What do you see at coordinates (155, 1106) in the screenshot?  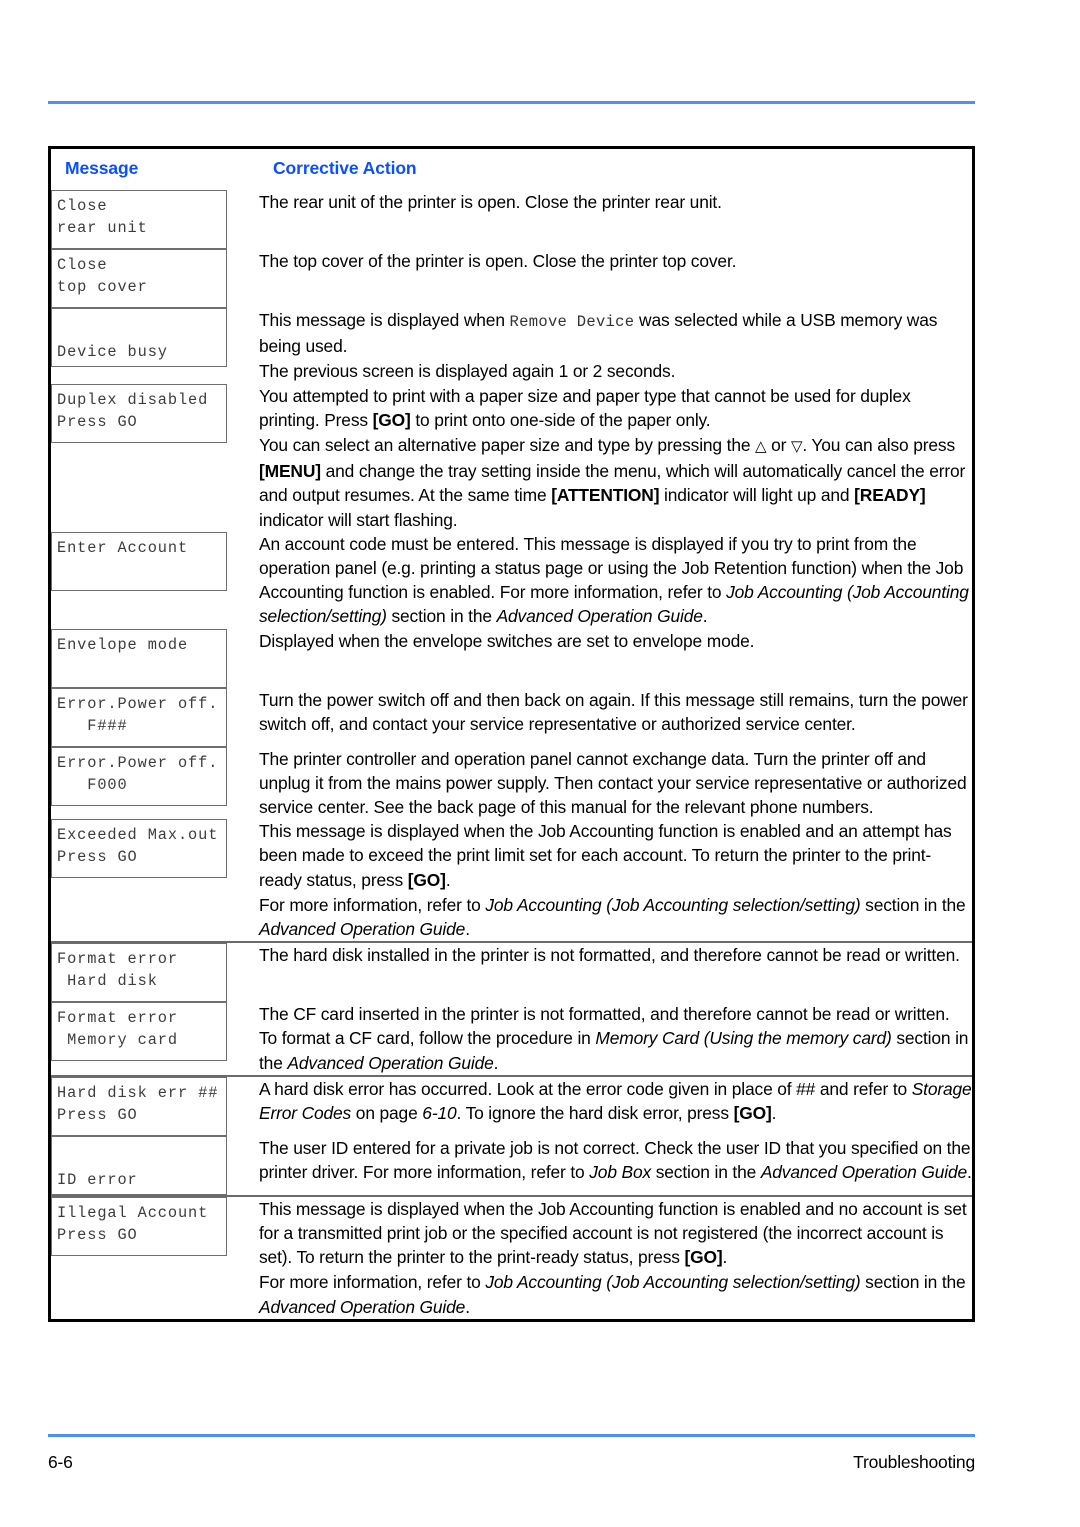 I see `message-cell-hard-disk-err: Hard disk err ## Press GO` at bounding box center [155, 1106].